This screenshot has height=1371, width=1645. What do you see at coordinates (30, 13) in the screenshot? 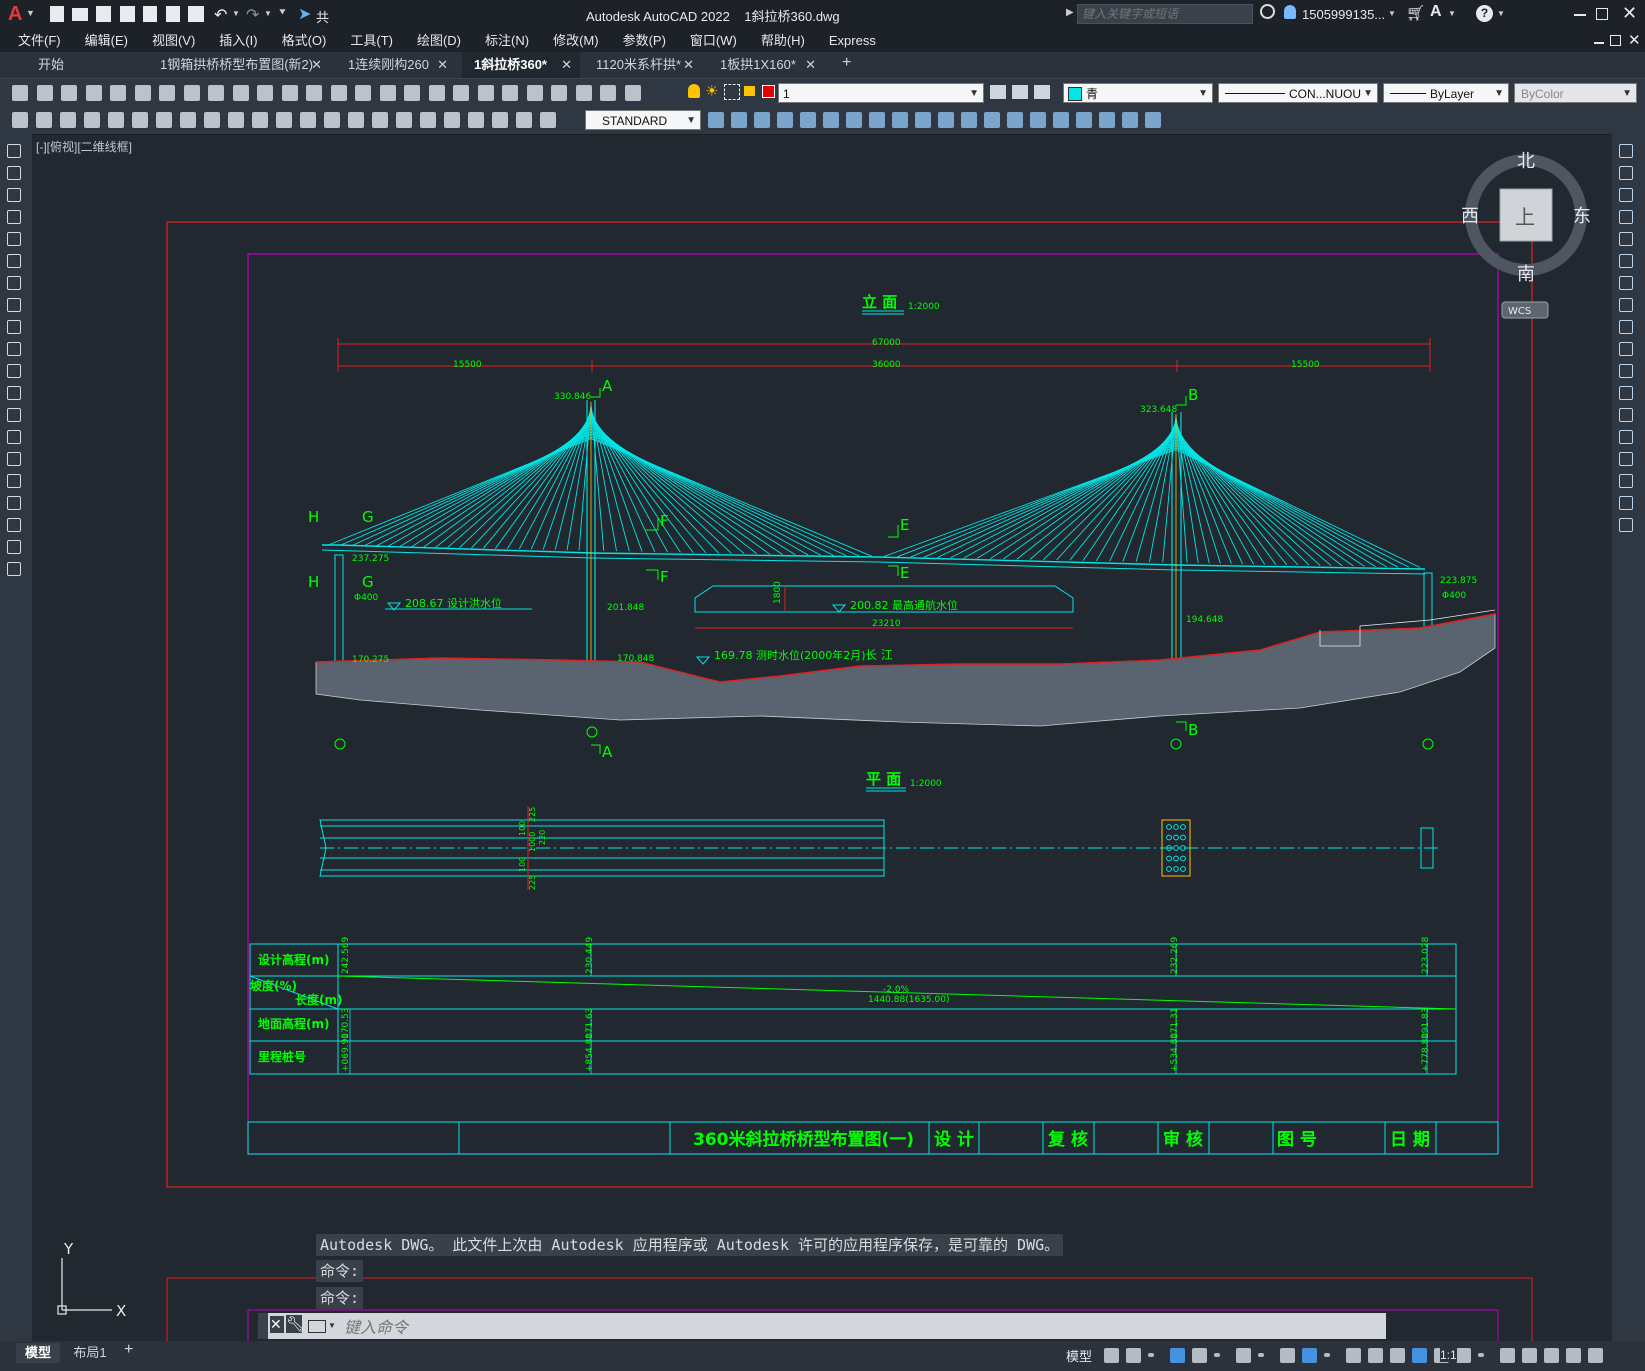
I see `app-menu-arrow-icon: ▼` at bounding box center [30, 13].